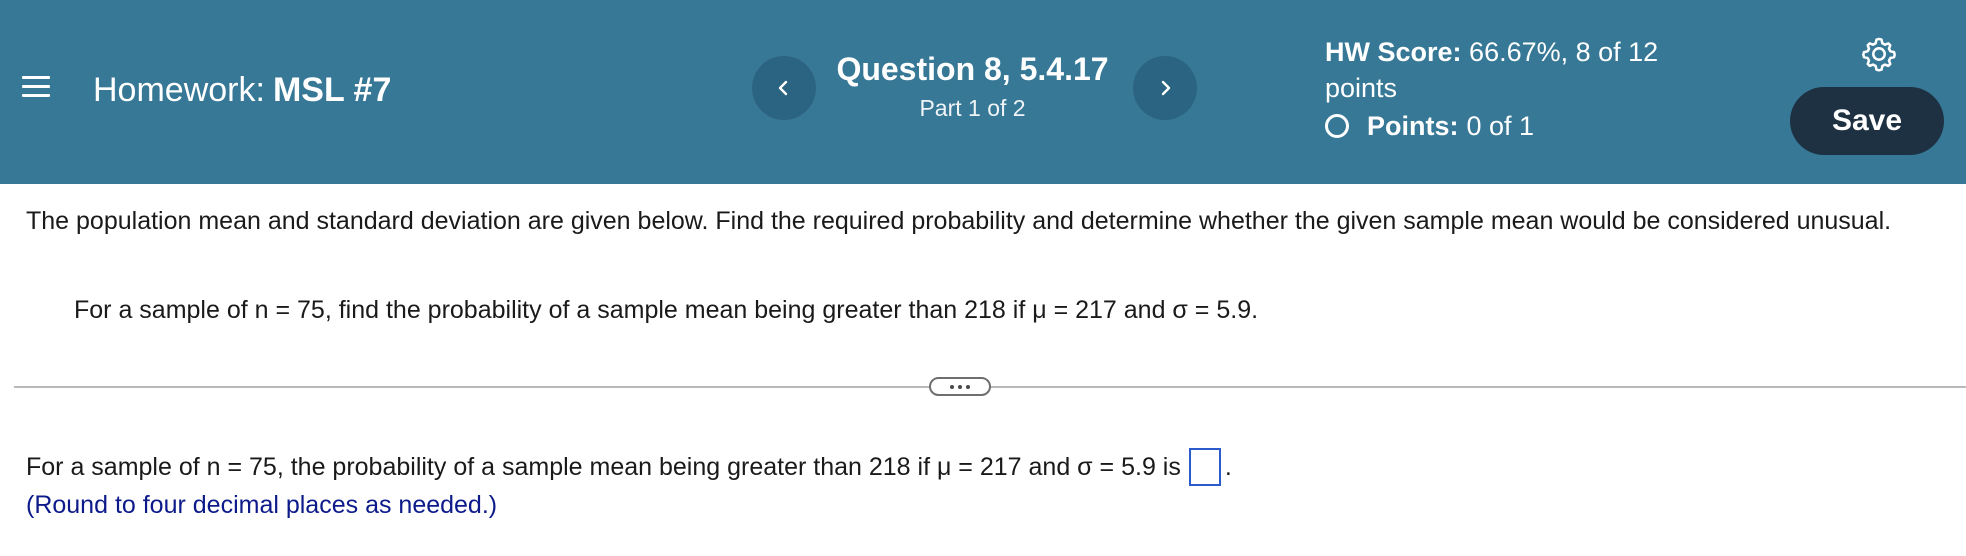  I want to click on next-question-button, so click(1165, 88).